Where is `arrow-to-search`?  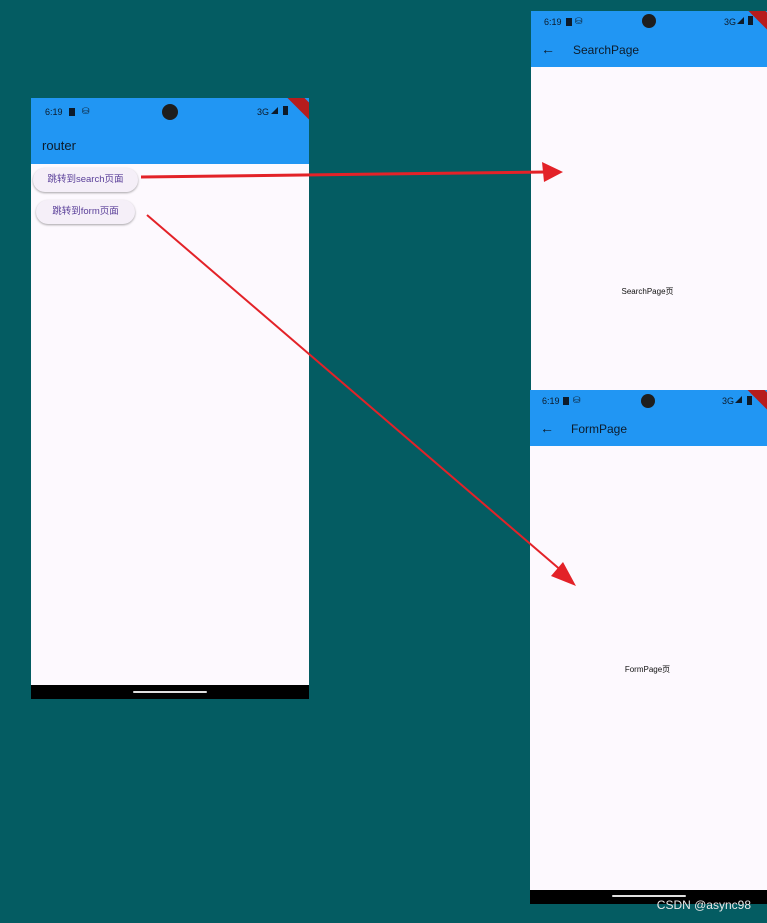 arrow-to-search is located at coordinates (343, 174).